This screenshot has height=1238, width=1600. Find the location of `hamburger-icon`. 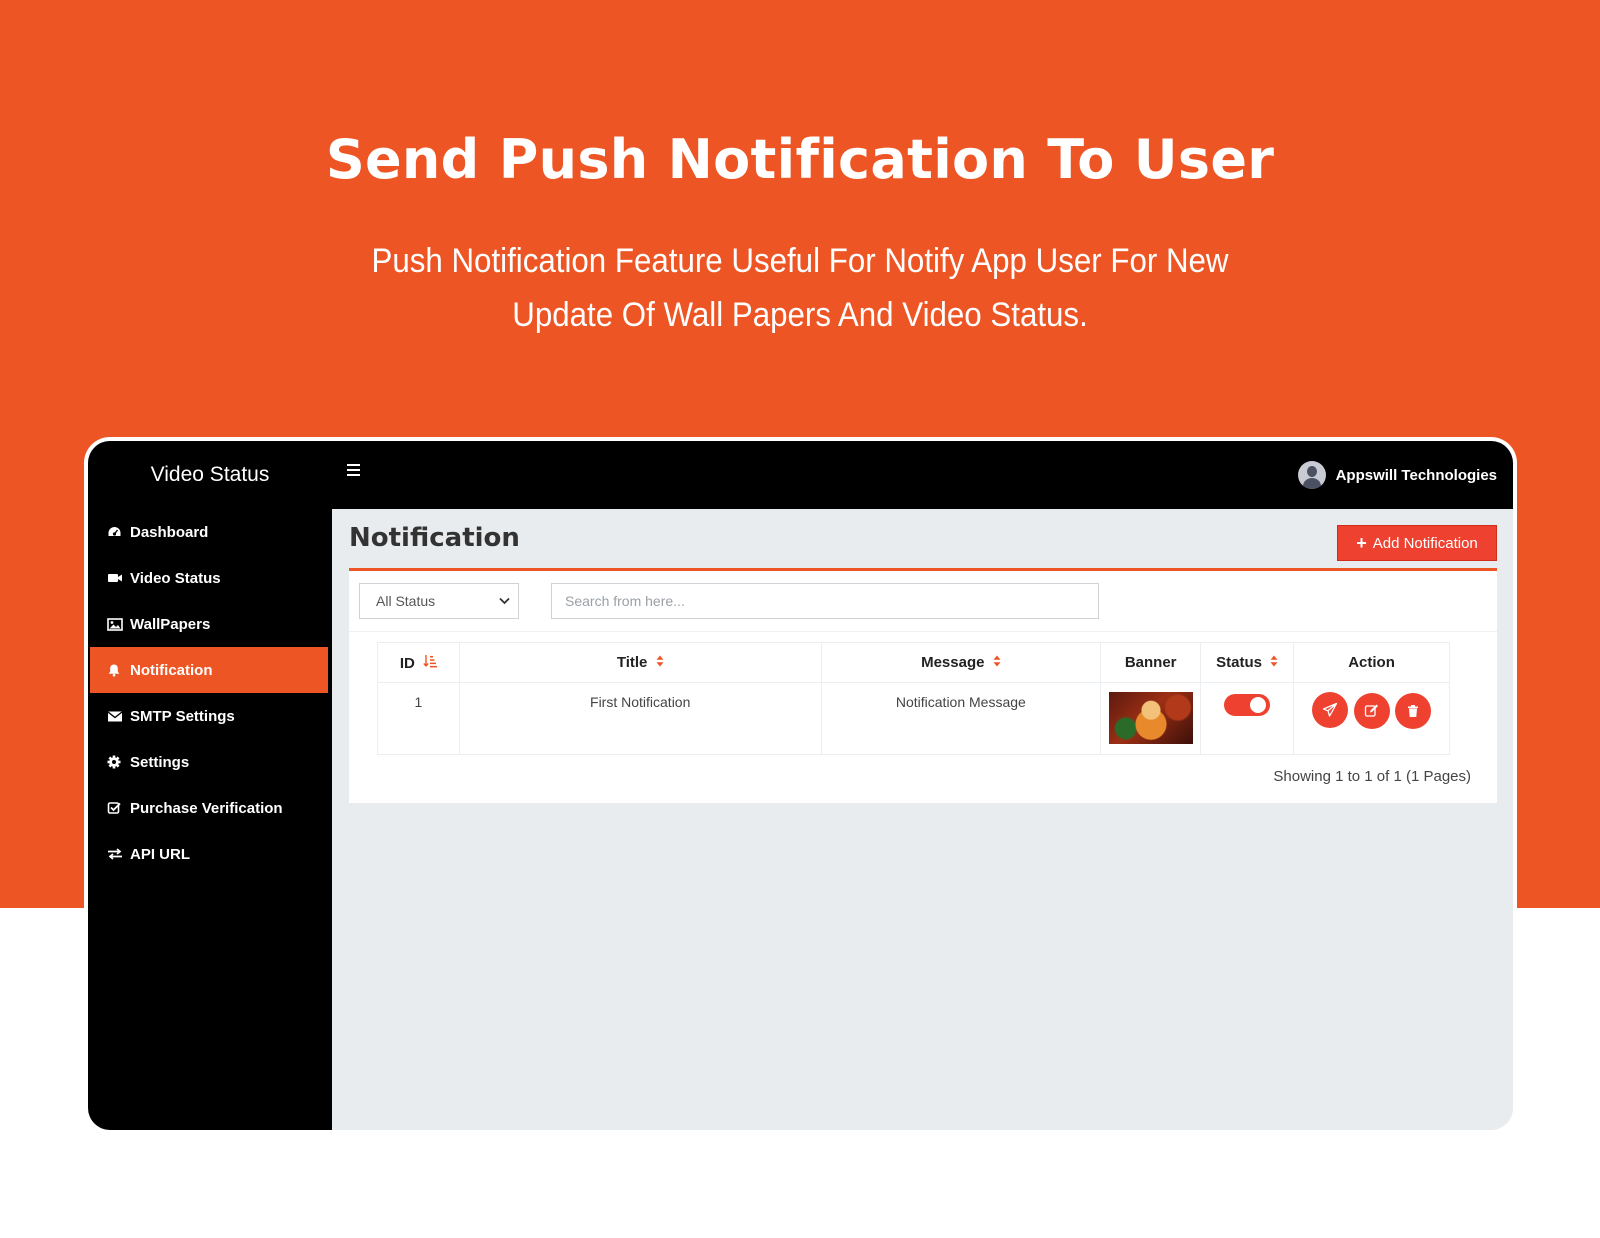

hamburger-icon is located at coordinates (355, 472).